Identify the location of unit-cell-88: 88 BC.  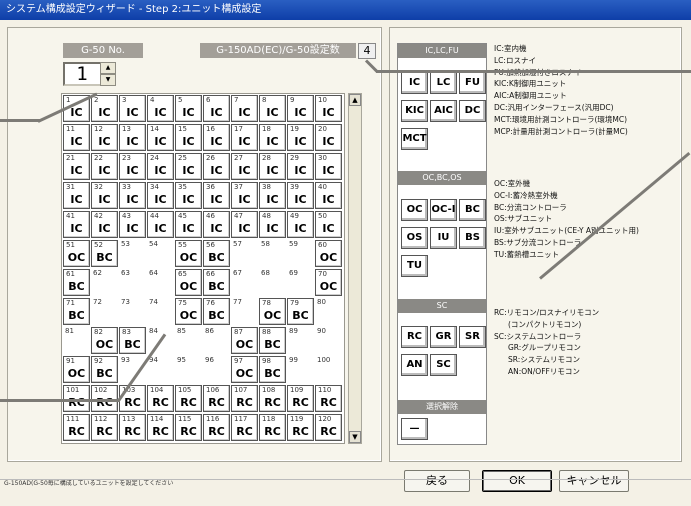
(272, 340).